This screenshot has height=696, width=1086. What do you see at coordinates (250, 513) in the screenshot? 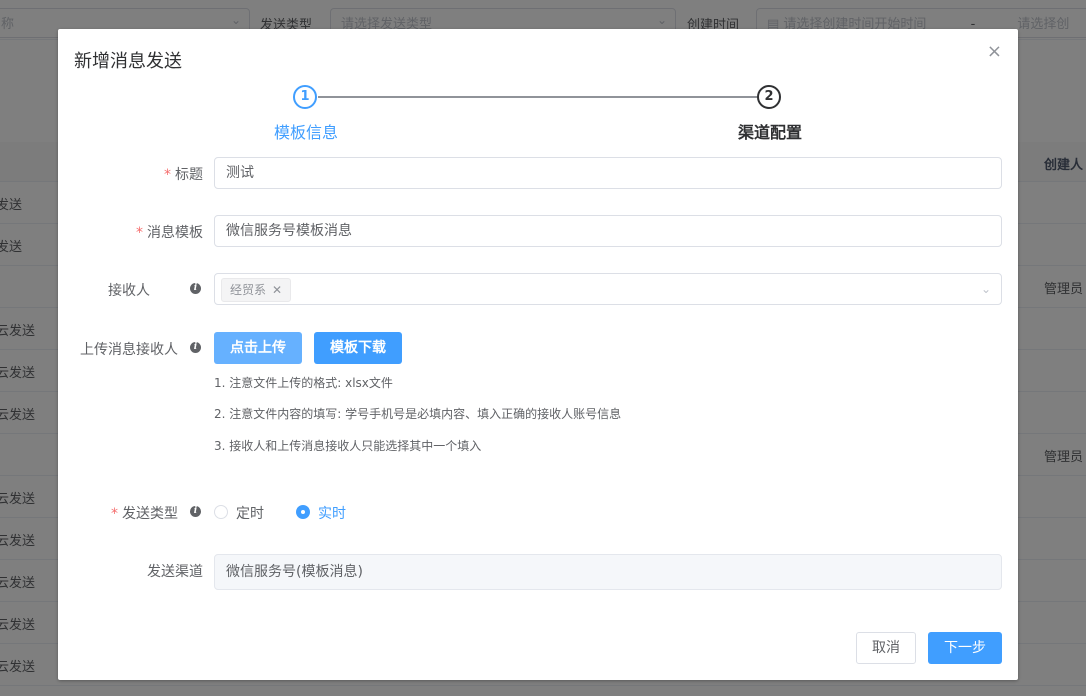
I see `radio-scheduled-label: 定时` at bounding box center [250, 513].